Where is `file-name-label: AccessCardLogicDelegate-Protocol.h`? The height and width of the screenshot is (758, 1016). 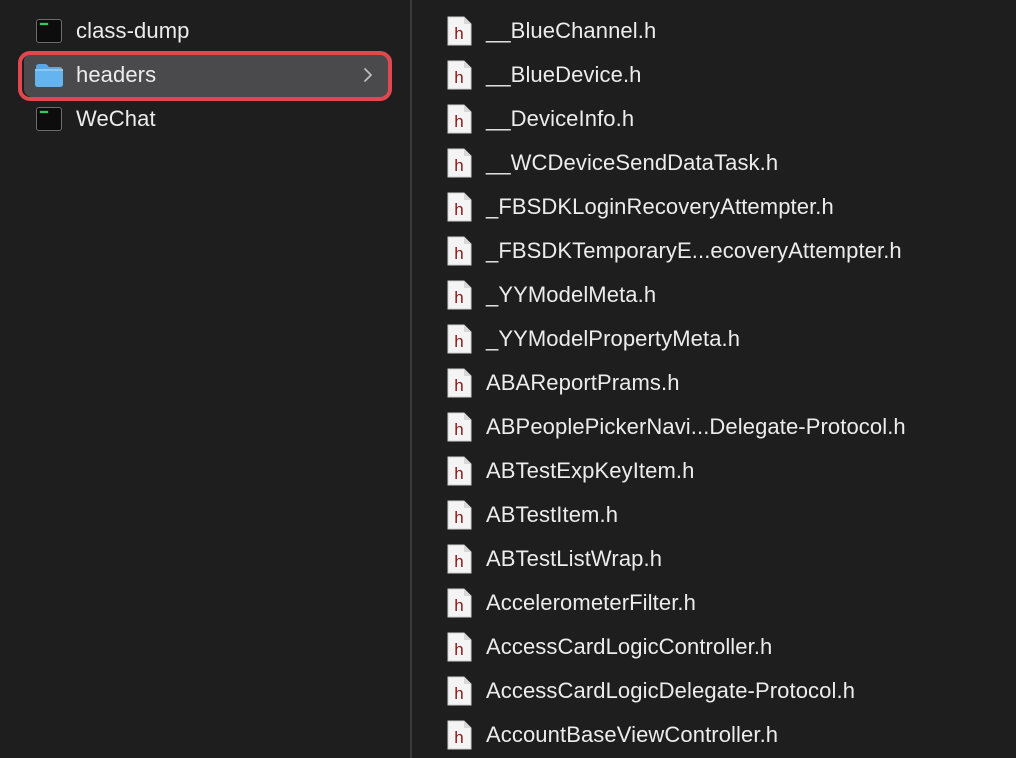 file-name-label: AccessCardLogicDelegate-Protocol.h is located at coordinates (671, 690).